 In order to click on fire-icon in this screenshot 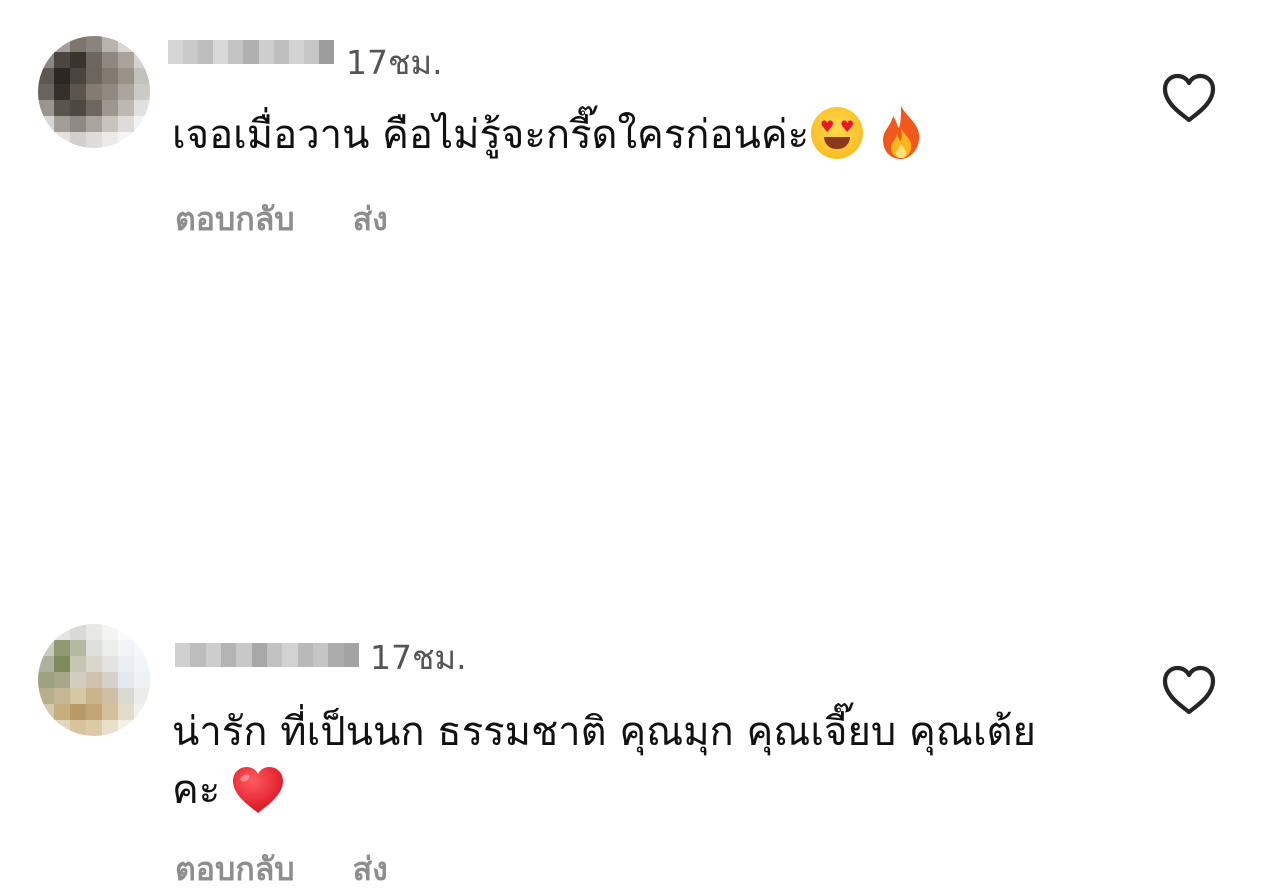, I will do `click(901, 132)`.